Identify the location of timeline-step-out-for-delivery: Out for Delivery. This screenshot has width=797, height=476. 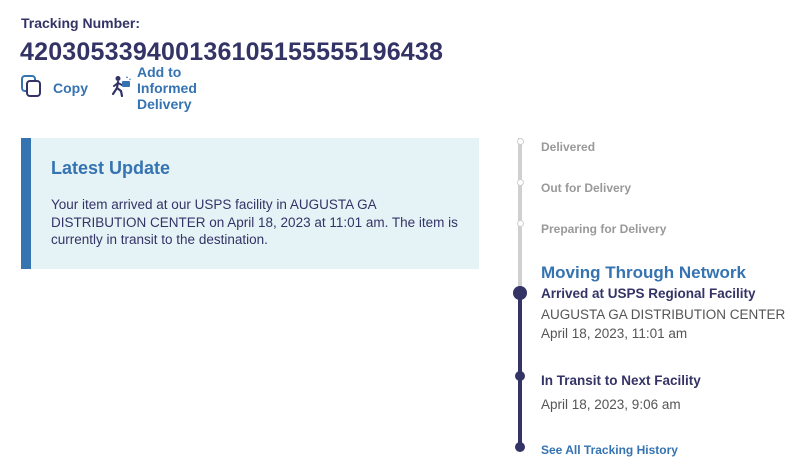
(586, 188).